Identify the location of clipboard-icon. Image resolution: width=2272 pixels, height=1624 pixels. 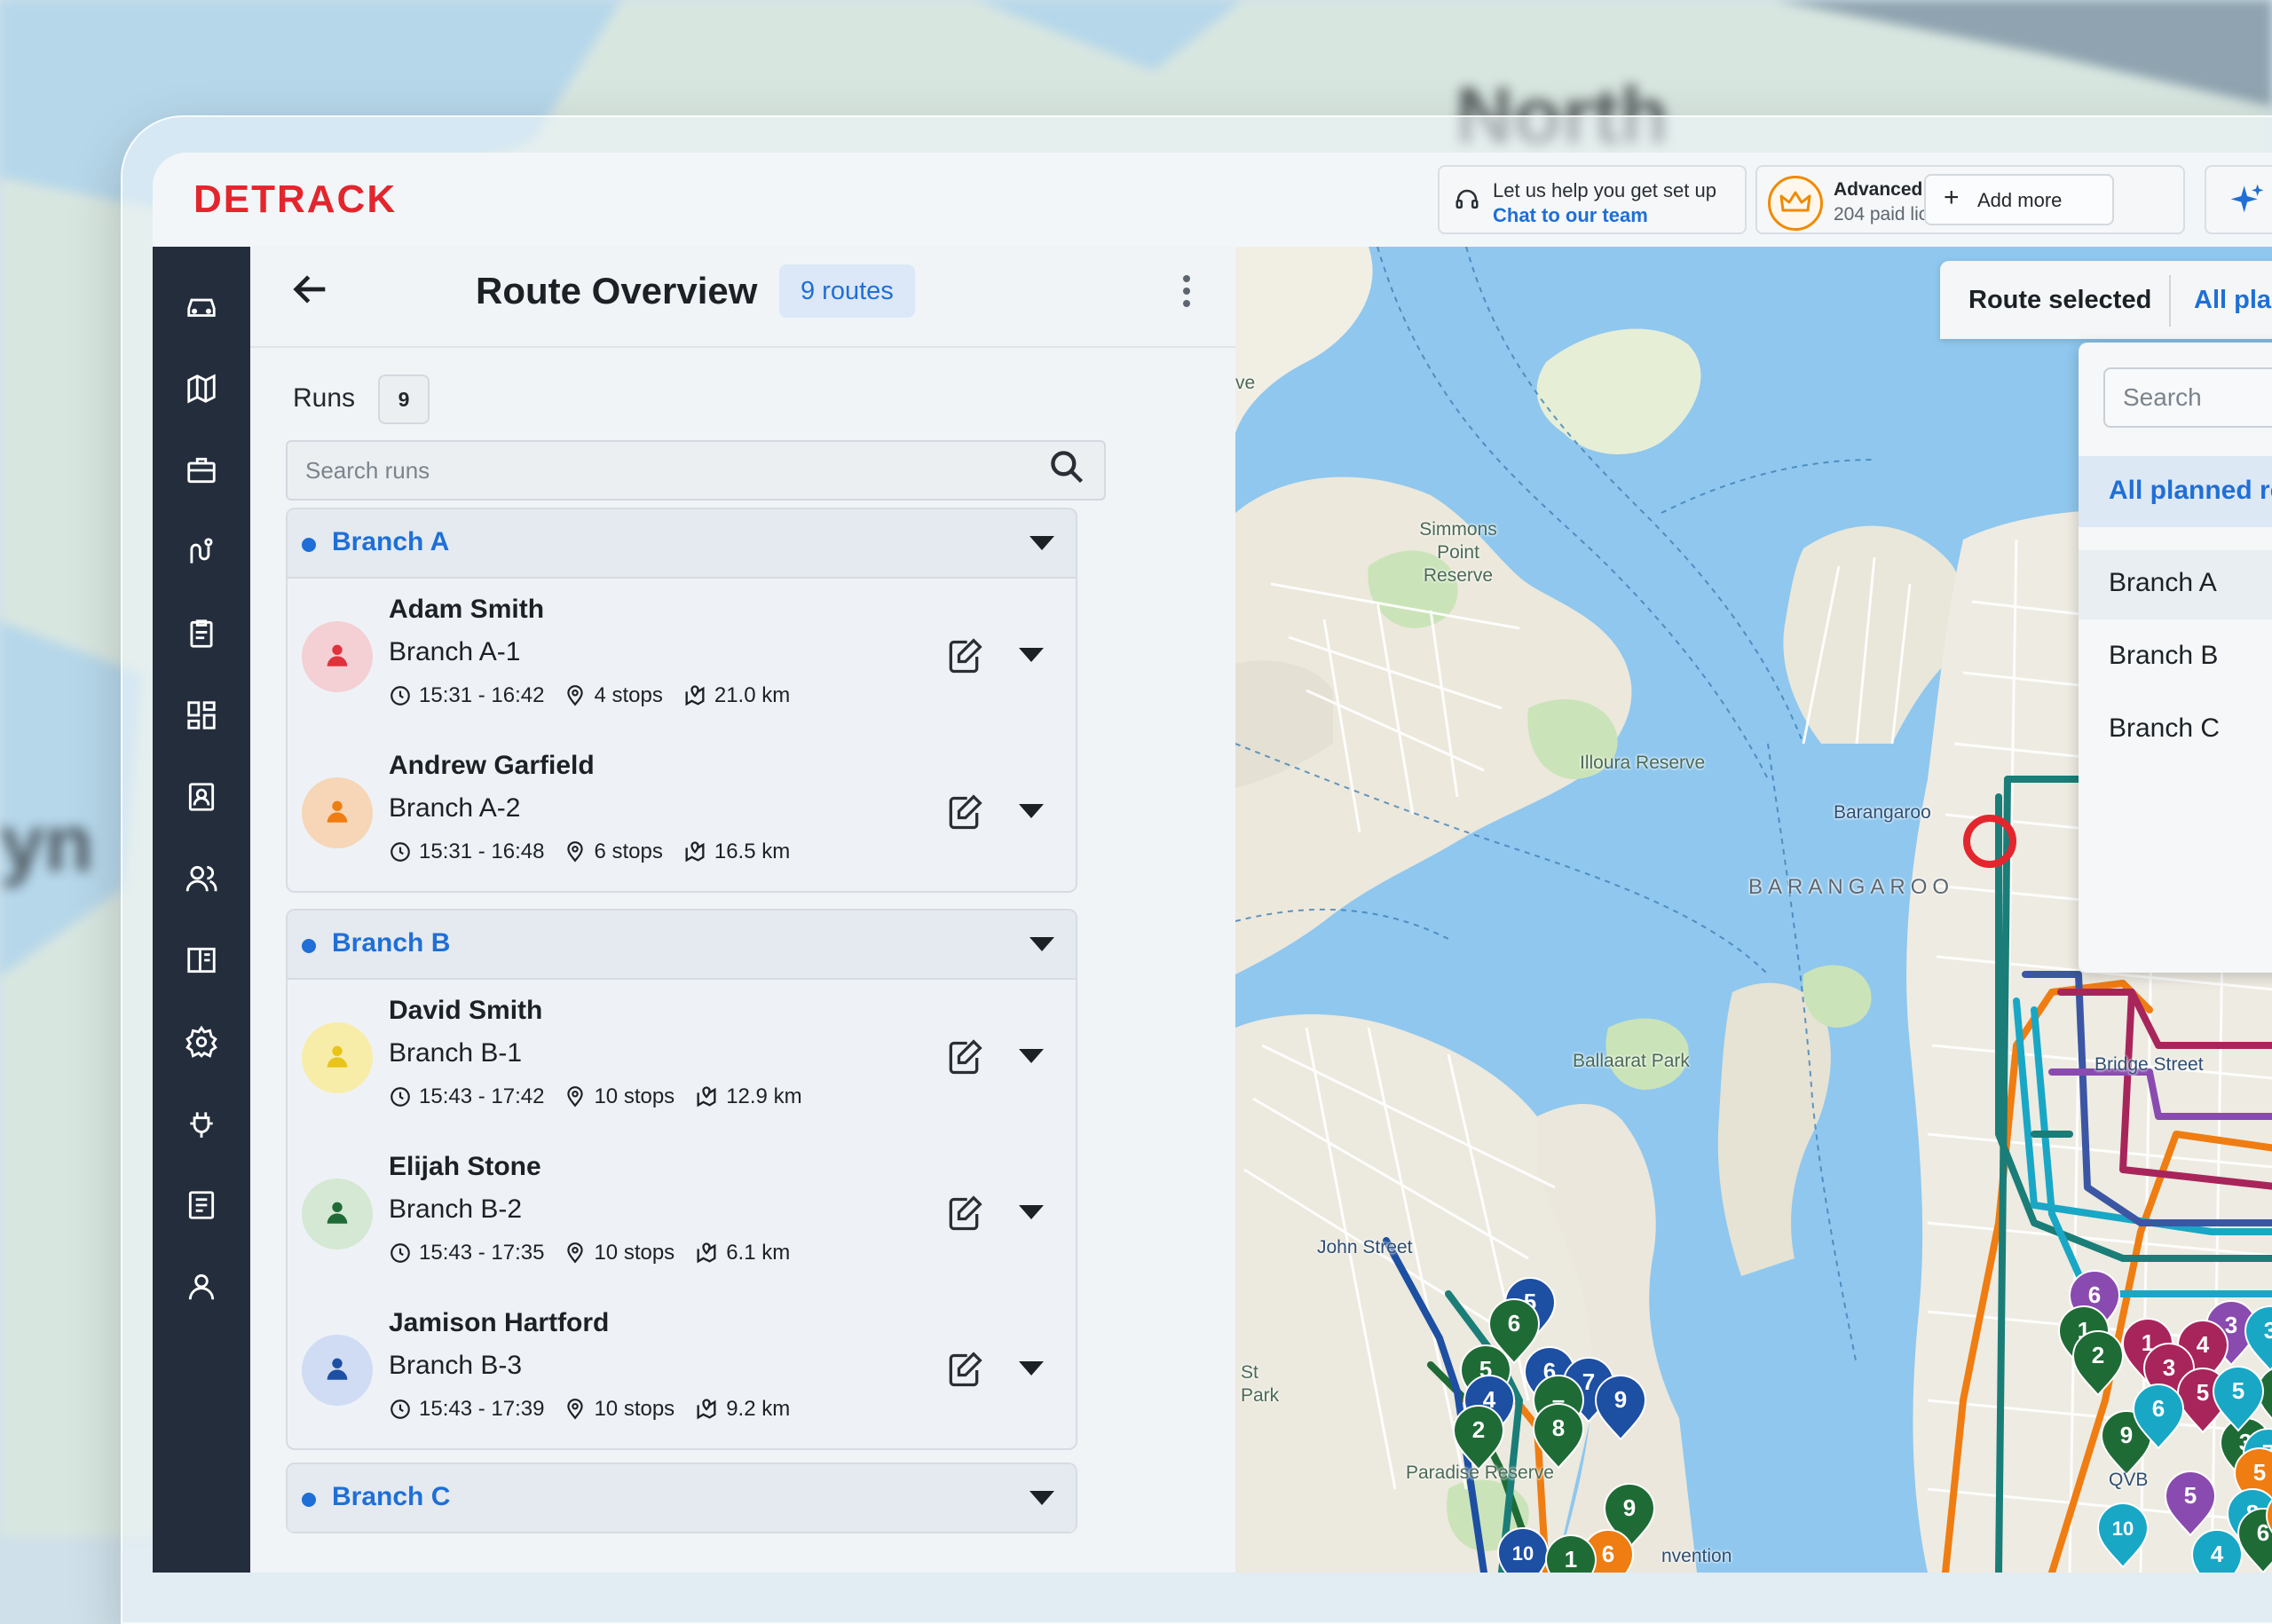
(201, 633).